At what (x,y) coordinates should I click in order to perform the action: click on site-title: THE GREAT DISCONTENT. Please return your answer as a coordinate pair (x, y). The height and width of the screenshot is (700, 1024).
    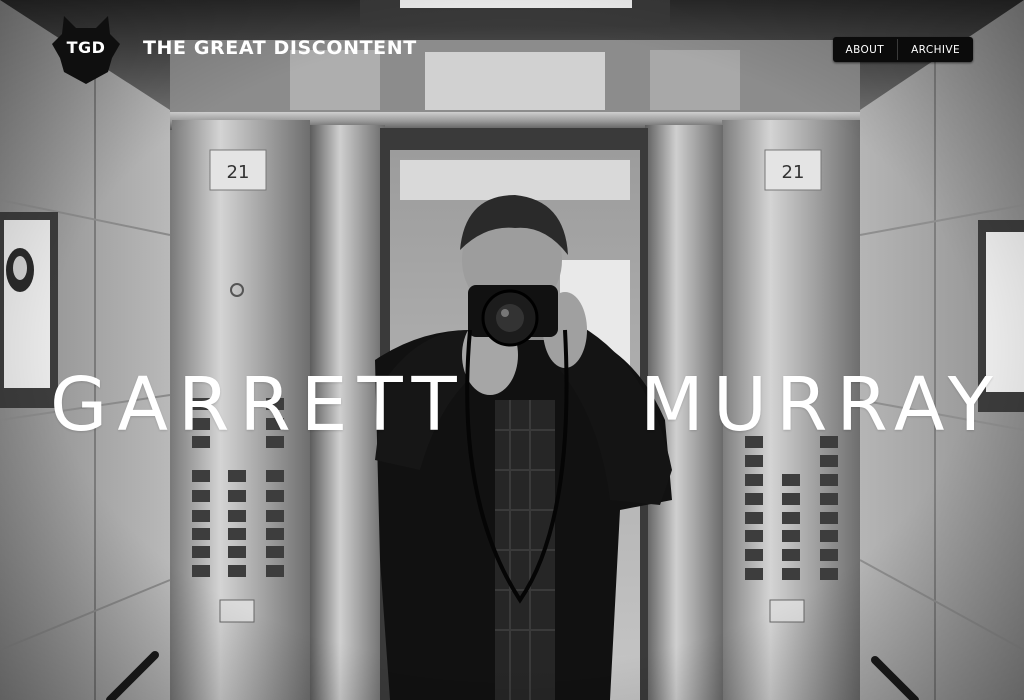
    Looking at the image, I should click on (280, 48).